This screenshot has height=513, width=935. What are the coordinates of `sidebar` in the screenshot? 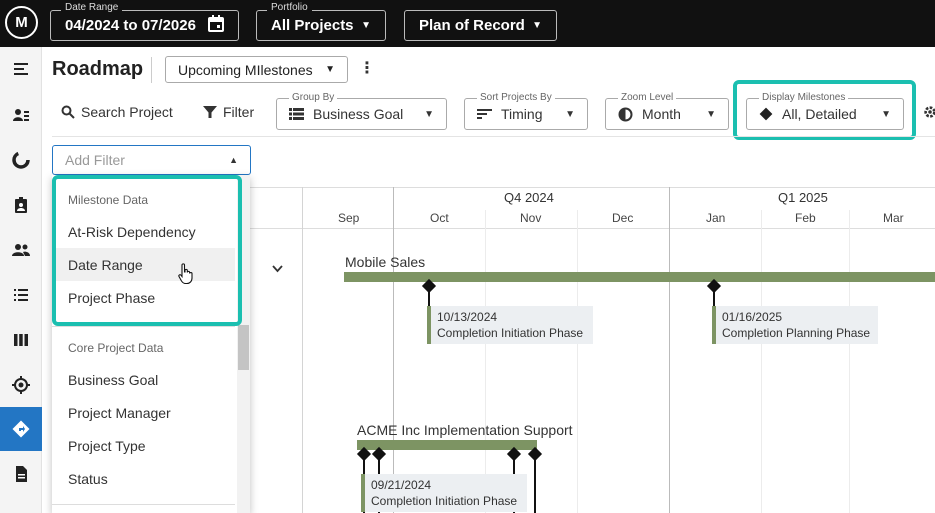 It's located at (21, 280).